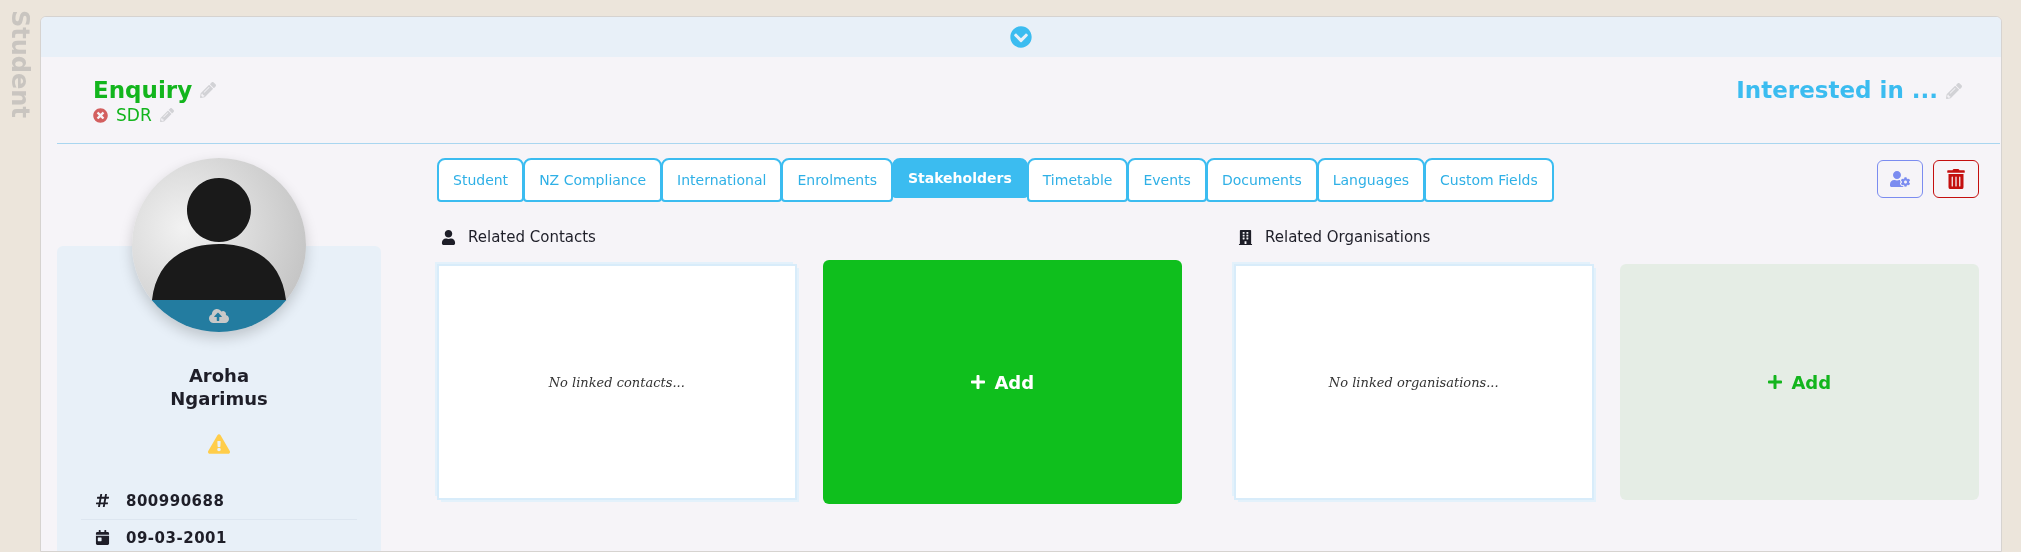 The width and height of the screenshot is (2021, 552). I want to click on tag-label: SDR, so click(134, 115).